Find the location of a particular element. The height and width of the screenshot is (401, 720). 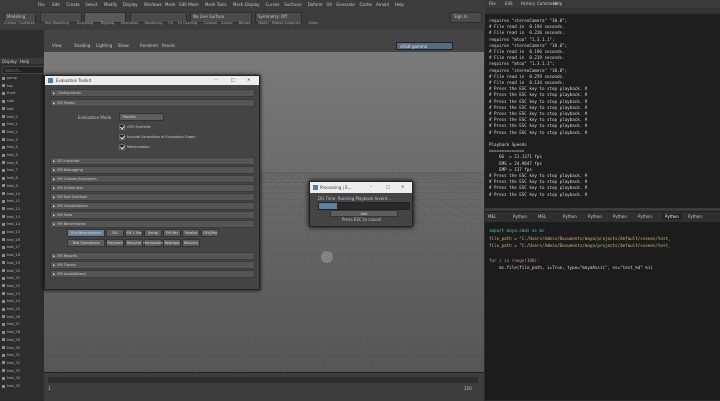

shelf-tab-2: Sculpting is located at coordinates (85, 23).